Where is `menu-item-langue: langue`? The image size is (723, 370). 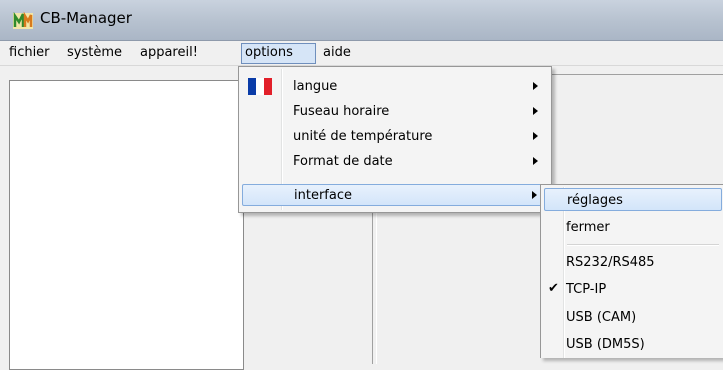 menu-item-langue: langue is located at coordinates (395, 87).